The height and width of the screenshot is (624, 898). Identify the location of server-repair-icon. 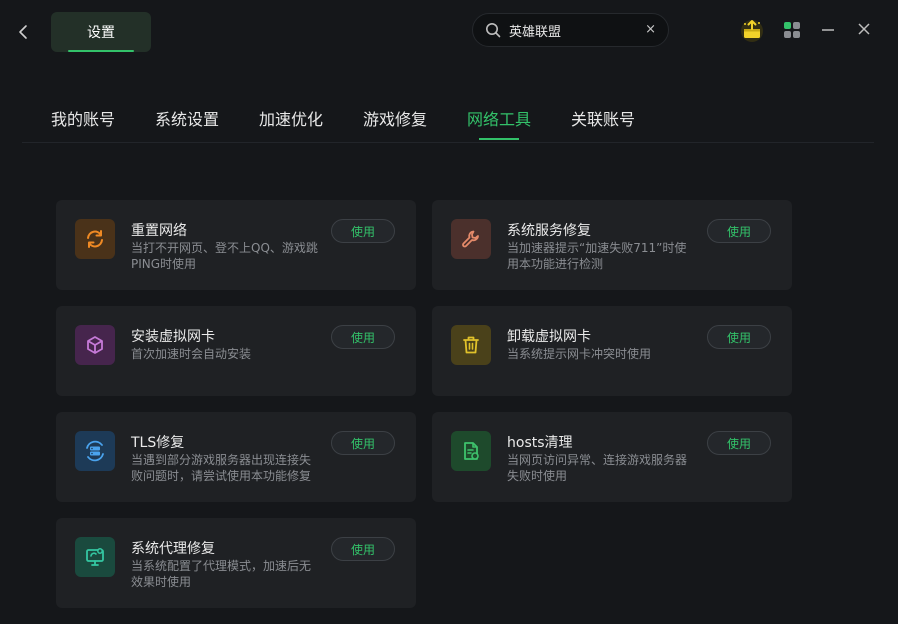
(95, 451).